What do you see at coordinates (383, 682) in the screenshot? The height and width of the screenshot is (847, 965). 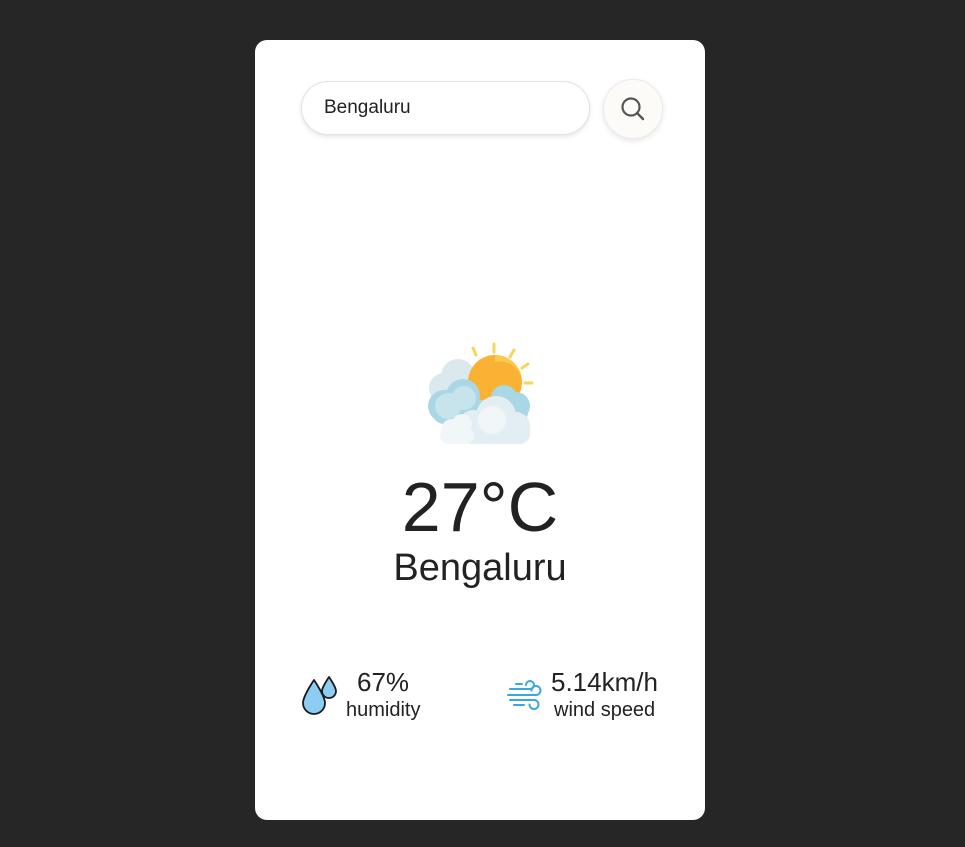 I see `humidity-value: 67%` at bounding box center [383, 682].